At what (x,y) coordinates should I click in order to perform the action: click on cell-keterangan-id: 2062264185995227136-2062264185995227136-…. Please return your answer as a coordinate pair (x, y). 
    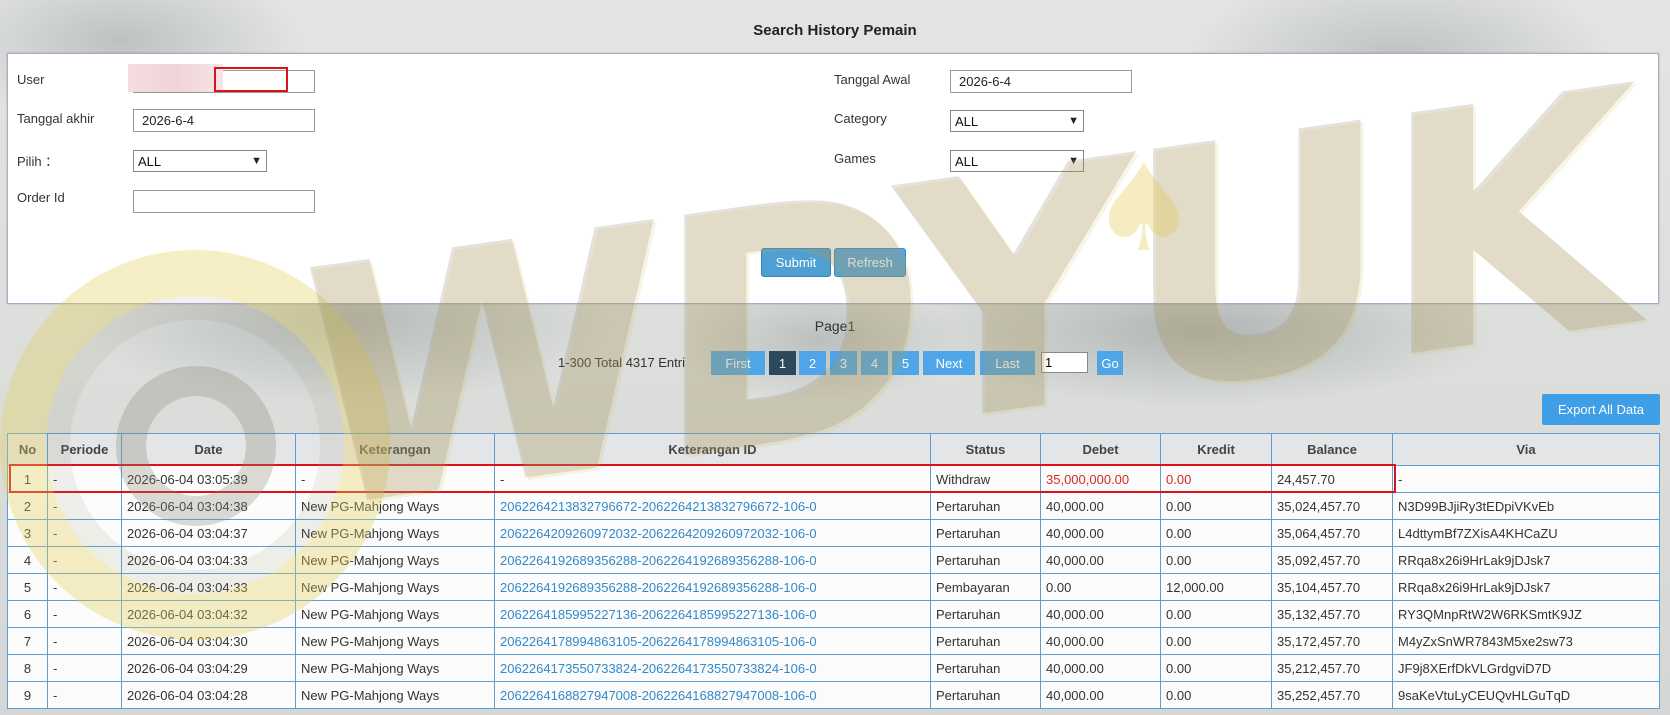
    Looking at the image, I should click on (712, 614).